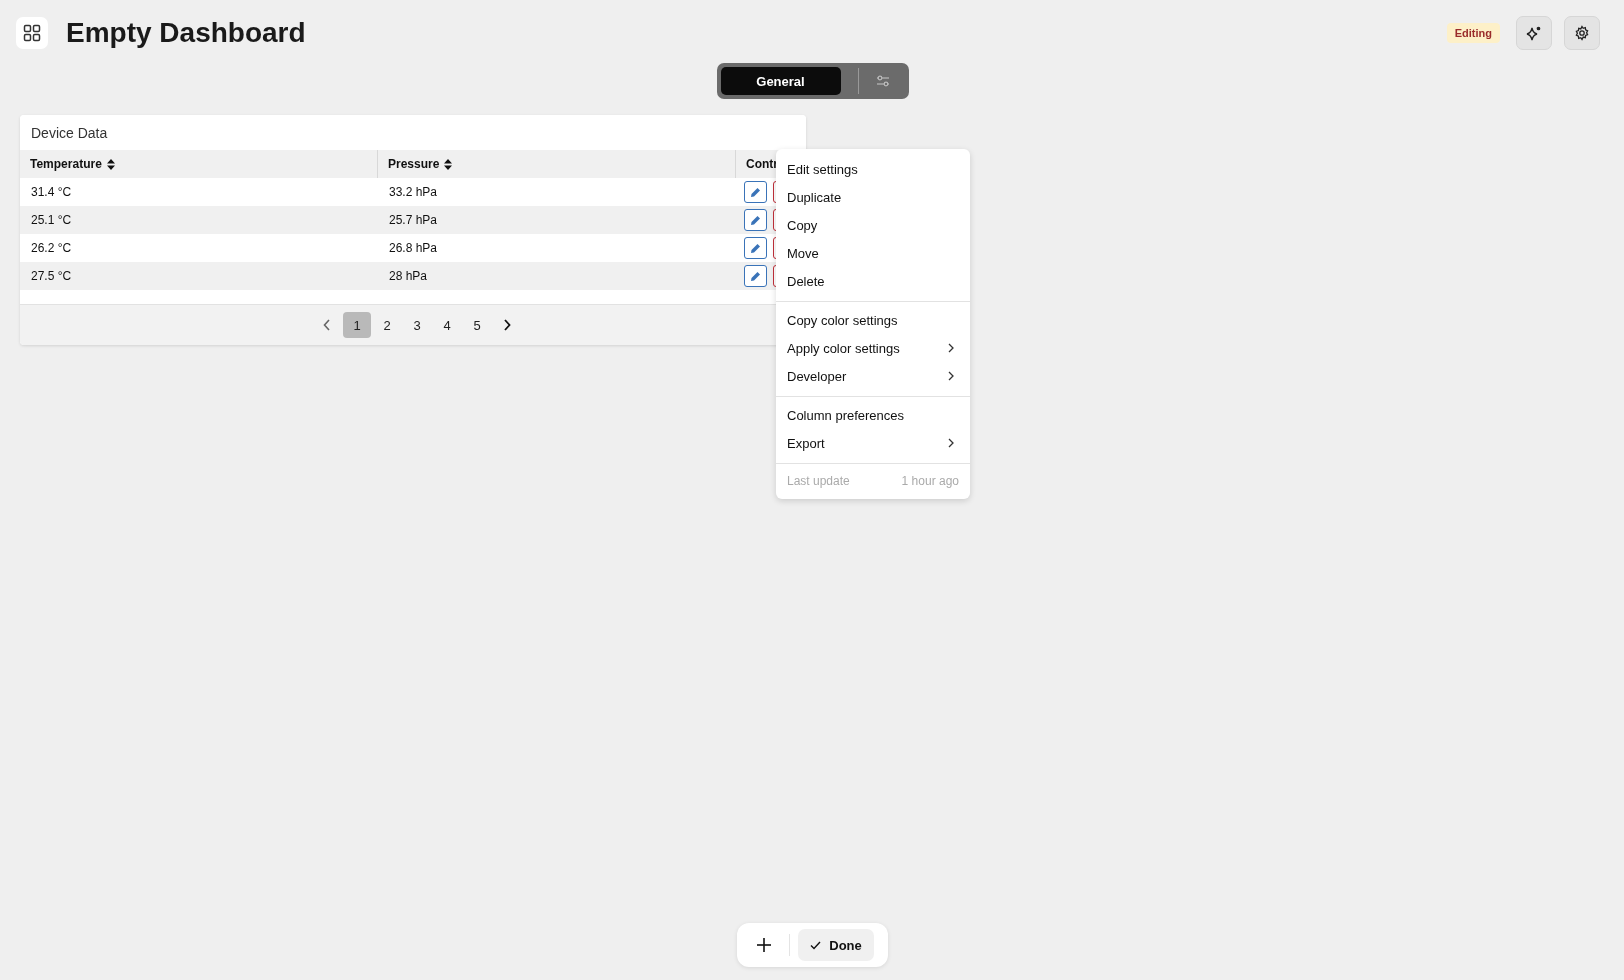 The width and height of the screenshot is (1624, 980). What do you see at coordinates (882, 81) in the screenshot?
I see `sliders-icon` at bounding box center [882, 81].